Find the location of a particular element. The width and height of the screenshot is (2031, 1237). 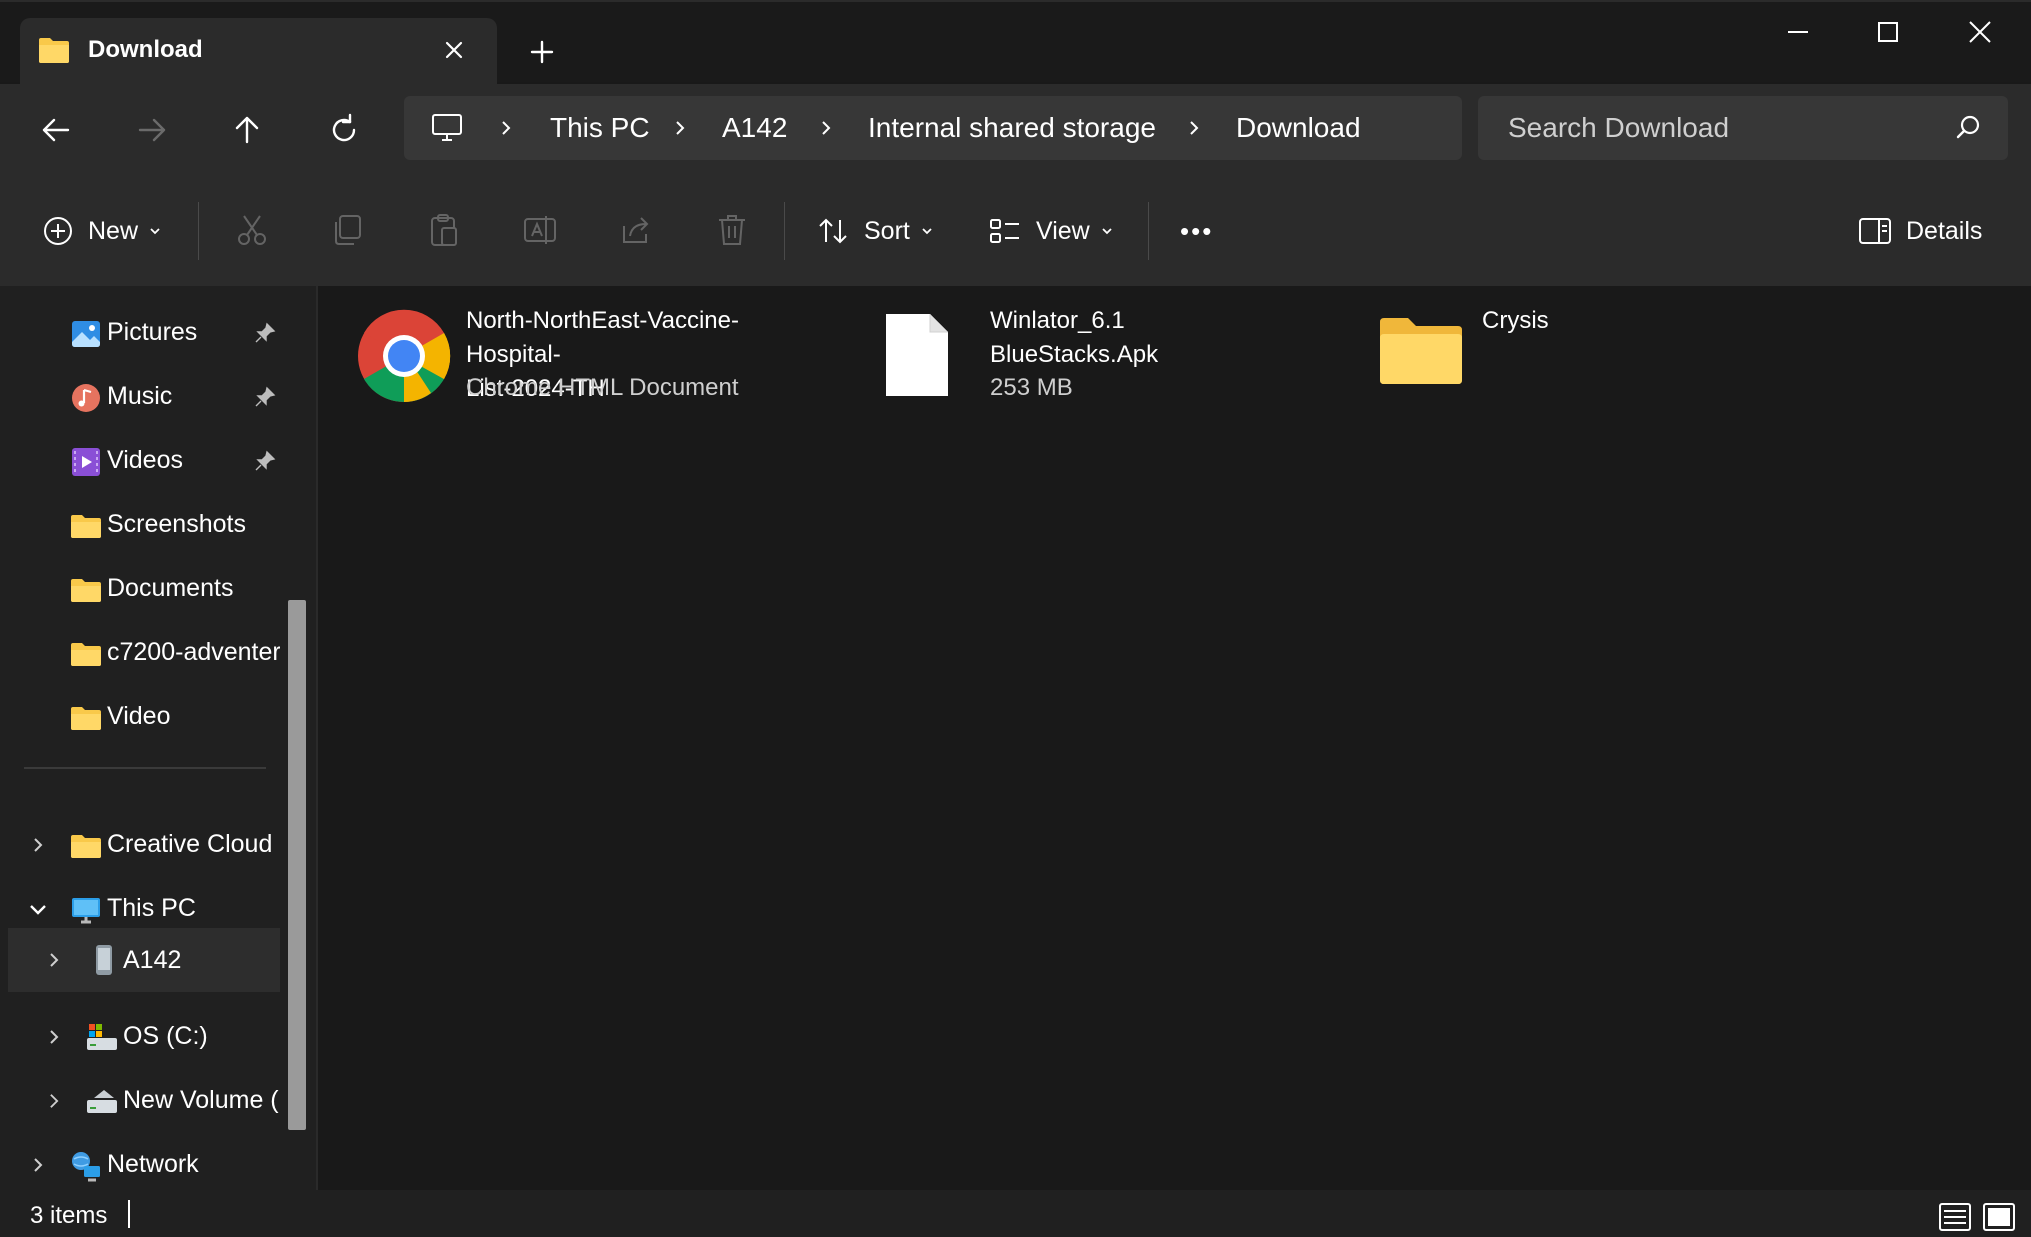

file-name: Winlator_6.1 BlueStacks.Apk is located at coordinates (1074, 337).